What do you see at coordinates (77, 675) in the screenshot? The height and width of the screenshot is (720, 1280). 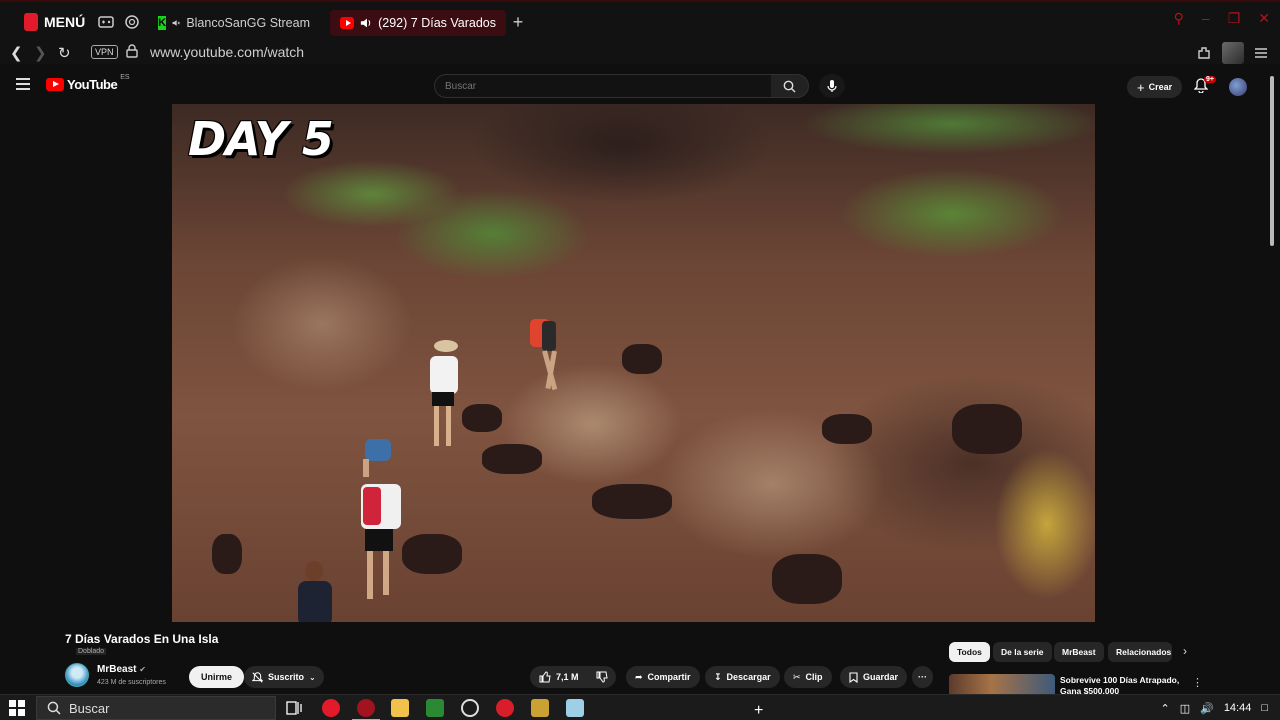 I see `channel-avatar` at bounding box center [77, 675].